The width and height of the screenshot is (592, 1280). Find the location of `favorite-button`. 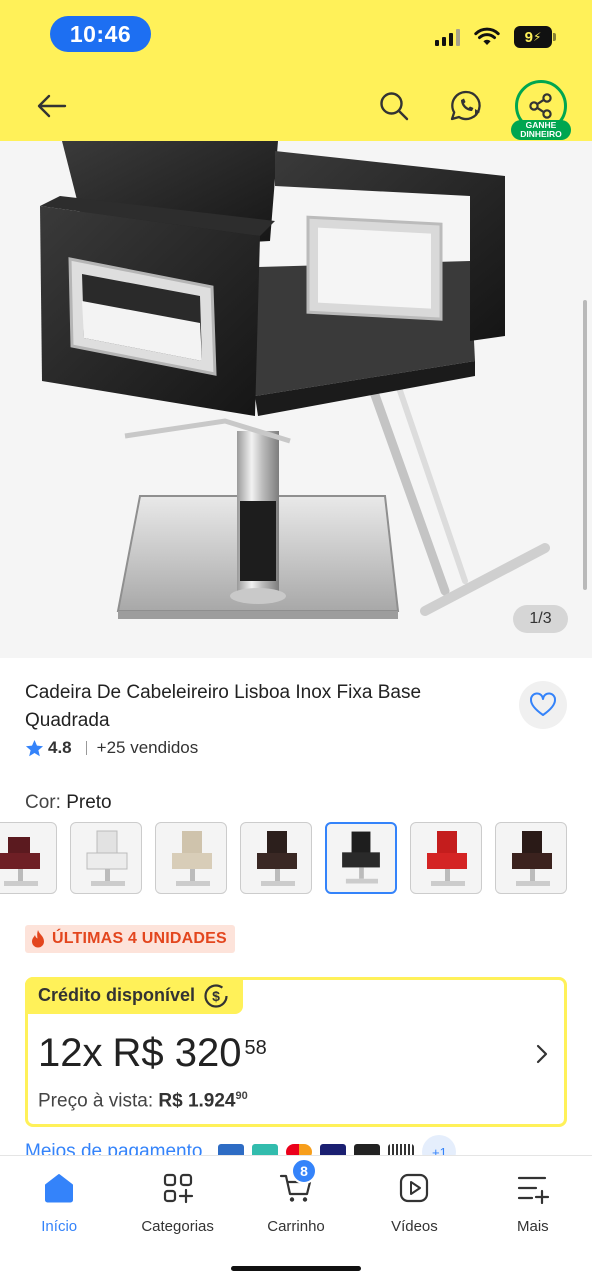

favorite-button is located at coordinates (543, 705).